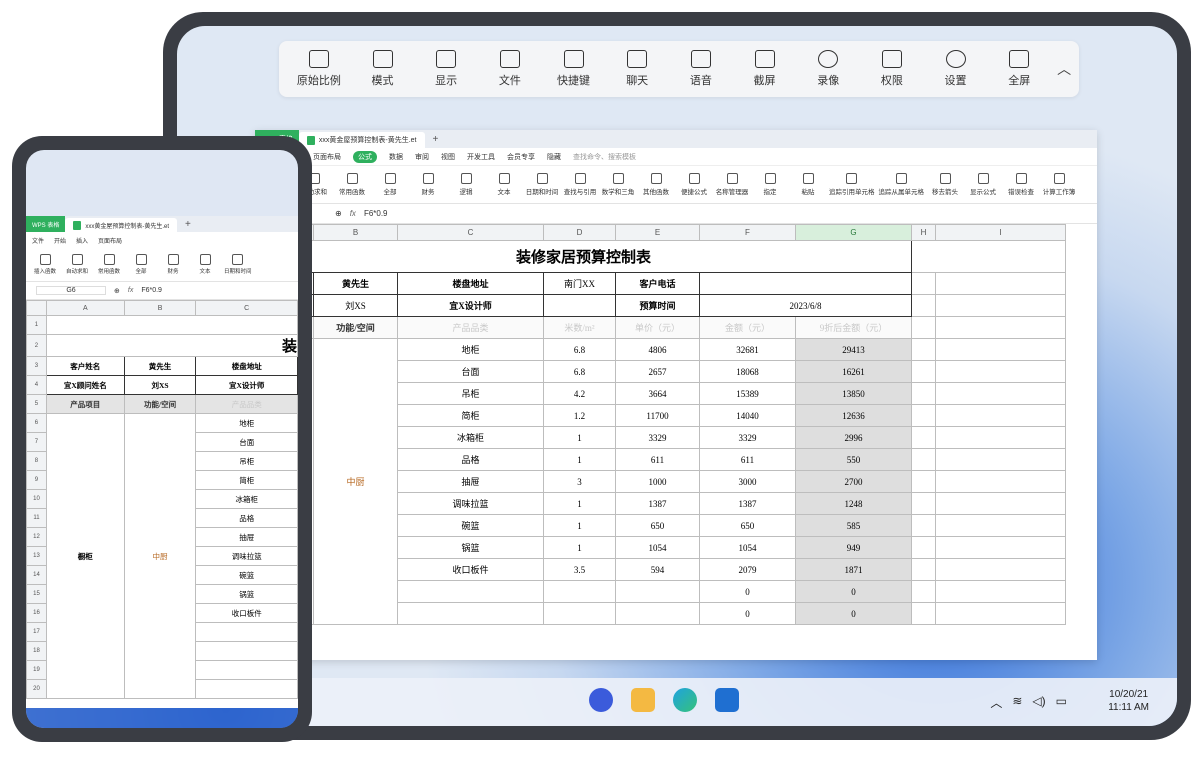  Describe the element at coordinates (376, 213) in the screenshot. I see `formula-input: F6*0.9` at that location.